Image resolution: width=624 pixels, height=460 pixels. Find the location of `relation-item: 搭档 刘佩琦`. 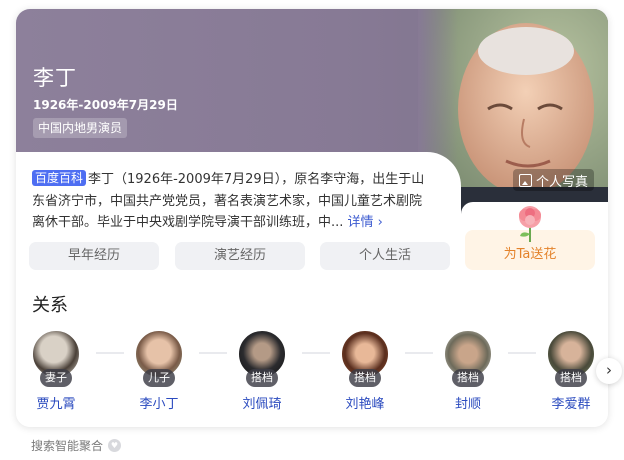

relation-item: 搭档 刘佩琦 is located at coordinates (262, 370).